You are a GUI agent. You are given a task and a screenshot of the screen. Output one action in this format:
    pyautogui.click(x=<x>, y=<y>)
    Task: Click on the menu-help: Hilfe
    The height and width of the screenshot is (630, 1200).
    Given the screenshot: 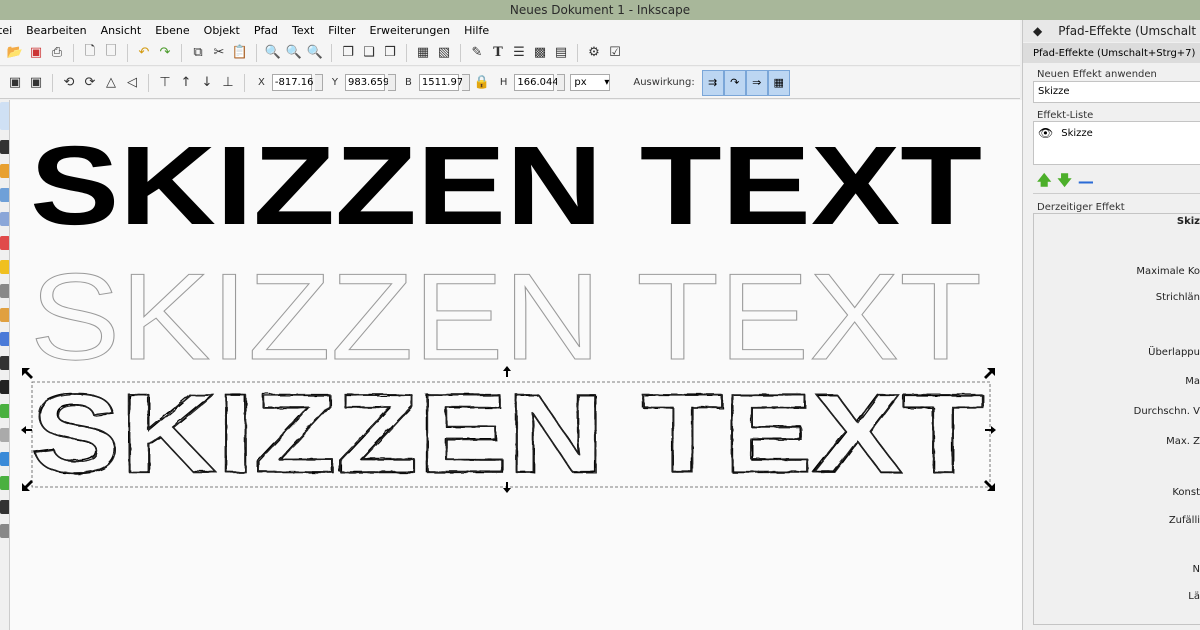 What is the action you would take?
    pyautogui.click(x=476, y=30)
    